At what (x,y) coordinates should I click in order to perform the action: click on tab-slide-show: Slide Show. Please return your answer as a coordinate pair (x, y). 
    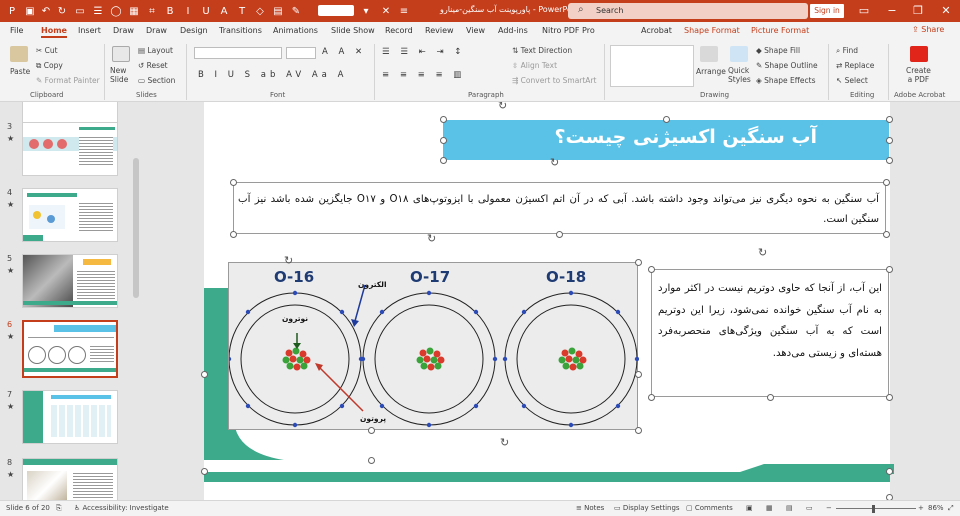
    Looking at the image, I should click on (353, 30).